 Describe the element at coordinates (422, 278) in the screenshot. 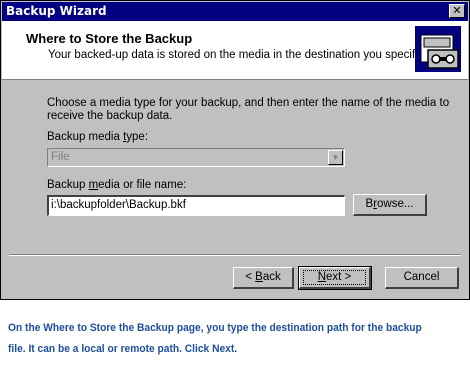

I see `cancel-button: Cancel` at that location.